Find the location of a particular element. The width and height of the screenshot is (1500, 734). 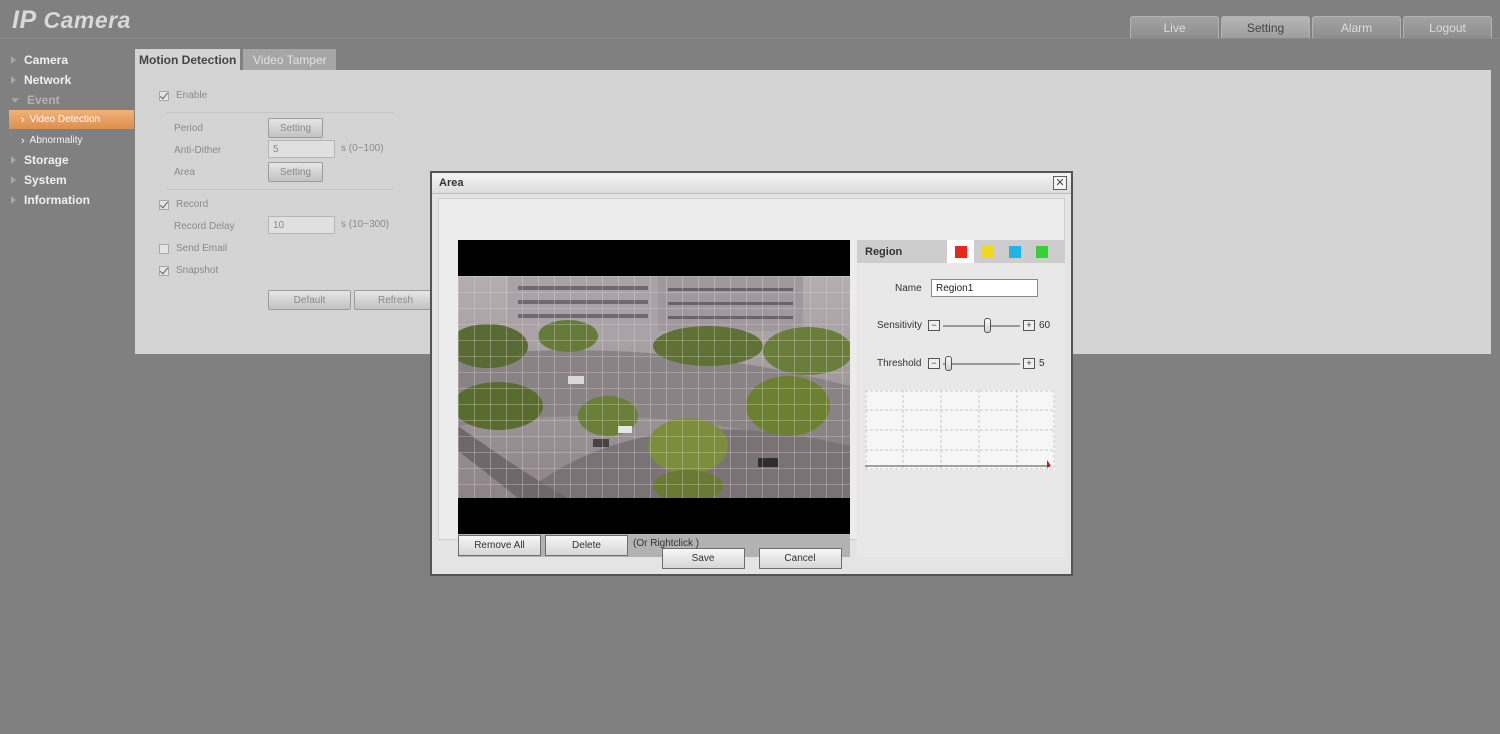

region-color-yellow is located at coordinates (987, 251).